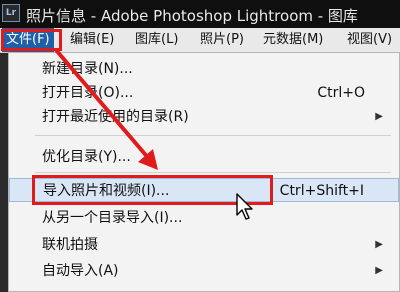 The image size is (400, 292). Describe the element at coordinates (222, 40) in the screenshot. I see `menu-photo: 照片(P)` at that location.